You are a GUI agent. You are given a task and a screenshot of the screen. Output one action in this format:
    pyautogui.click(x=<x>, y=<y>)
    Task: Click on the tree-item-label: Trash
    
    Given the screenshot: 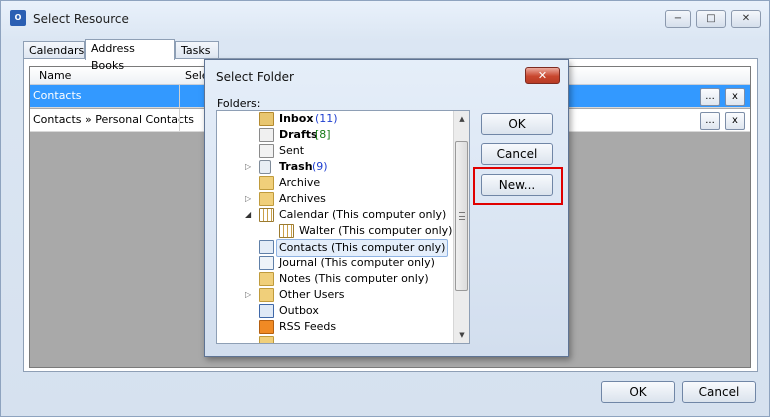 What is the action you would take?
    pyautogui.click(x=296, y=166)
    